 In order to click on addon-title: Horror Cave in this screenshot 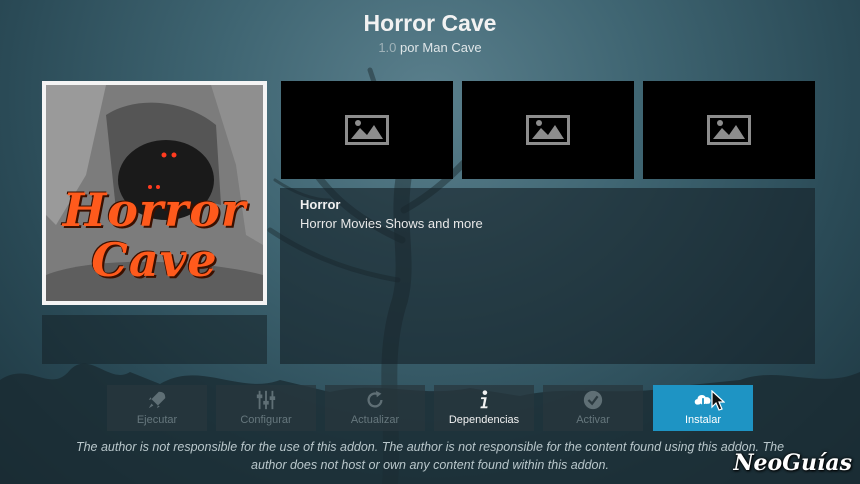, I will do `click(430, 23)`.